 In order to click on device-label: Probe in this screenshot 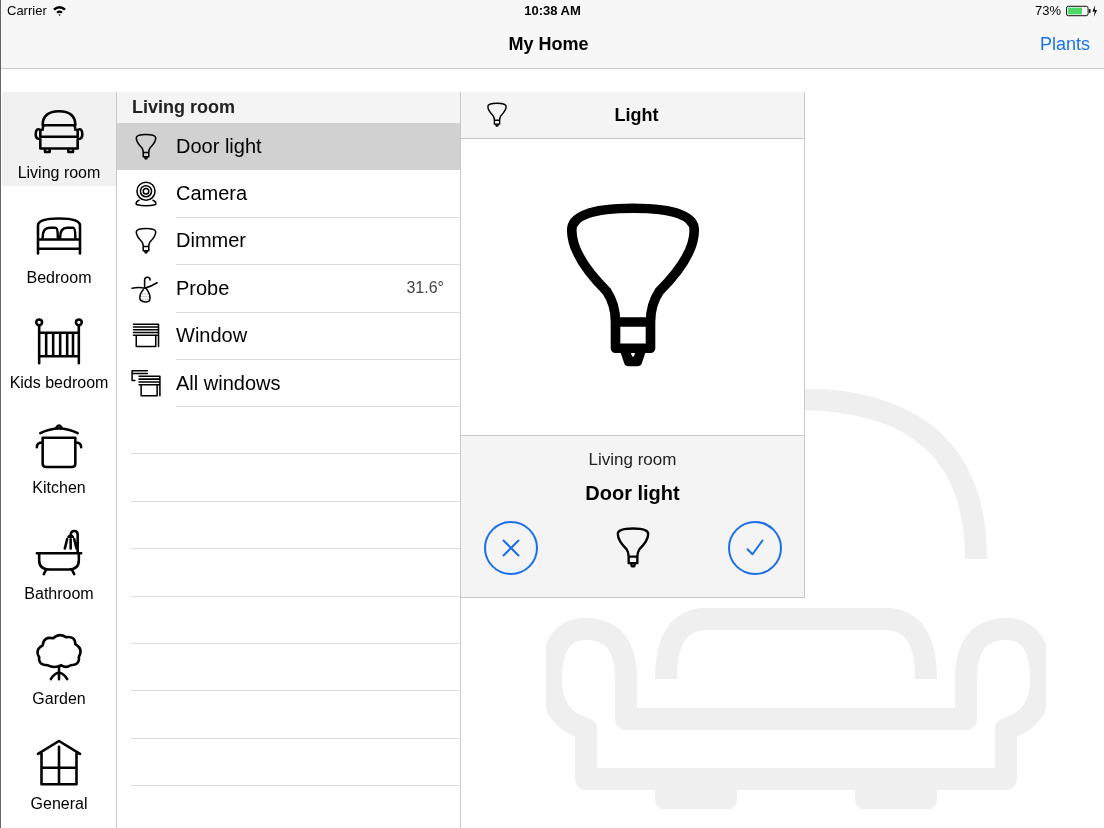, I will do `click(203, 288)`.